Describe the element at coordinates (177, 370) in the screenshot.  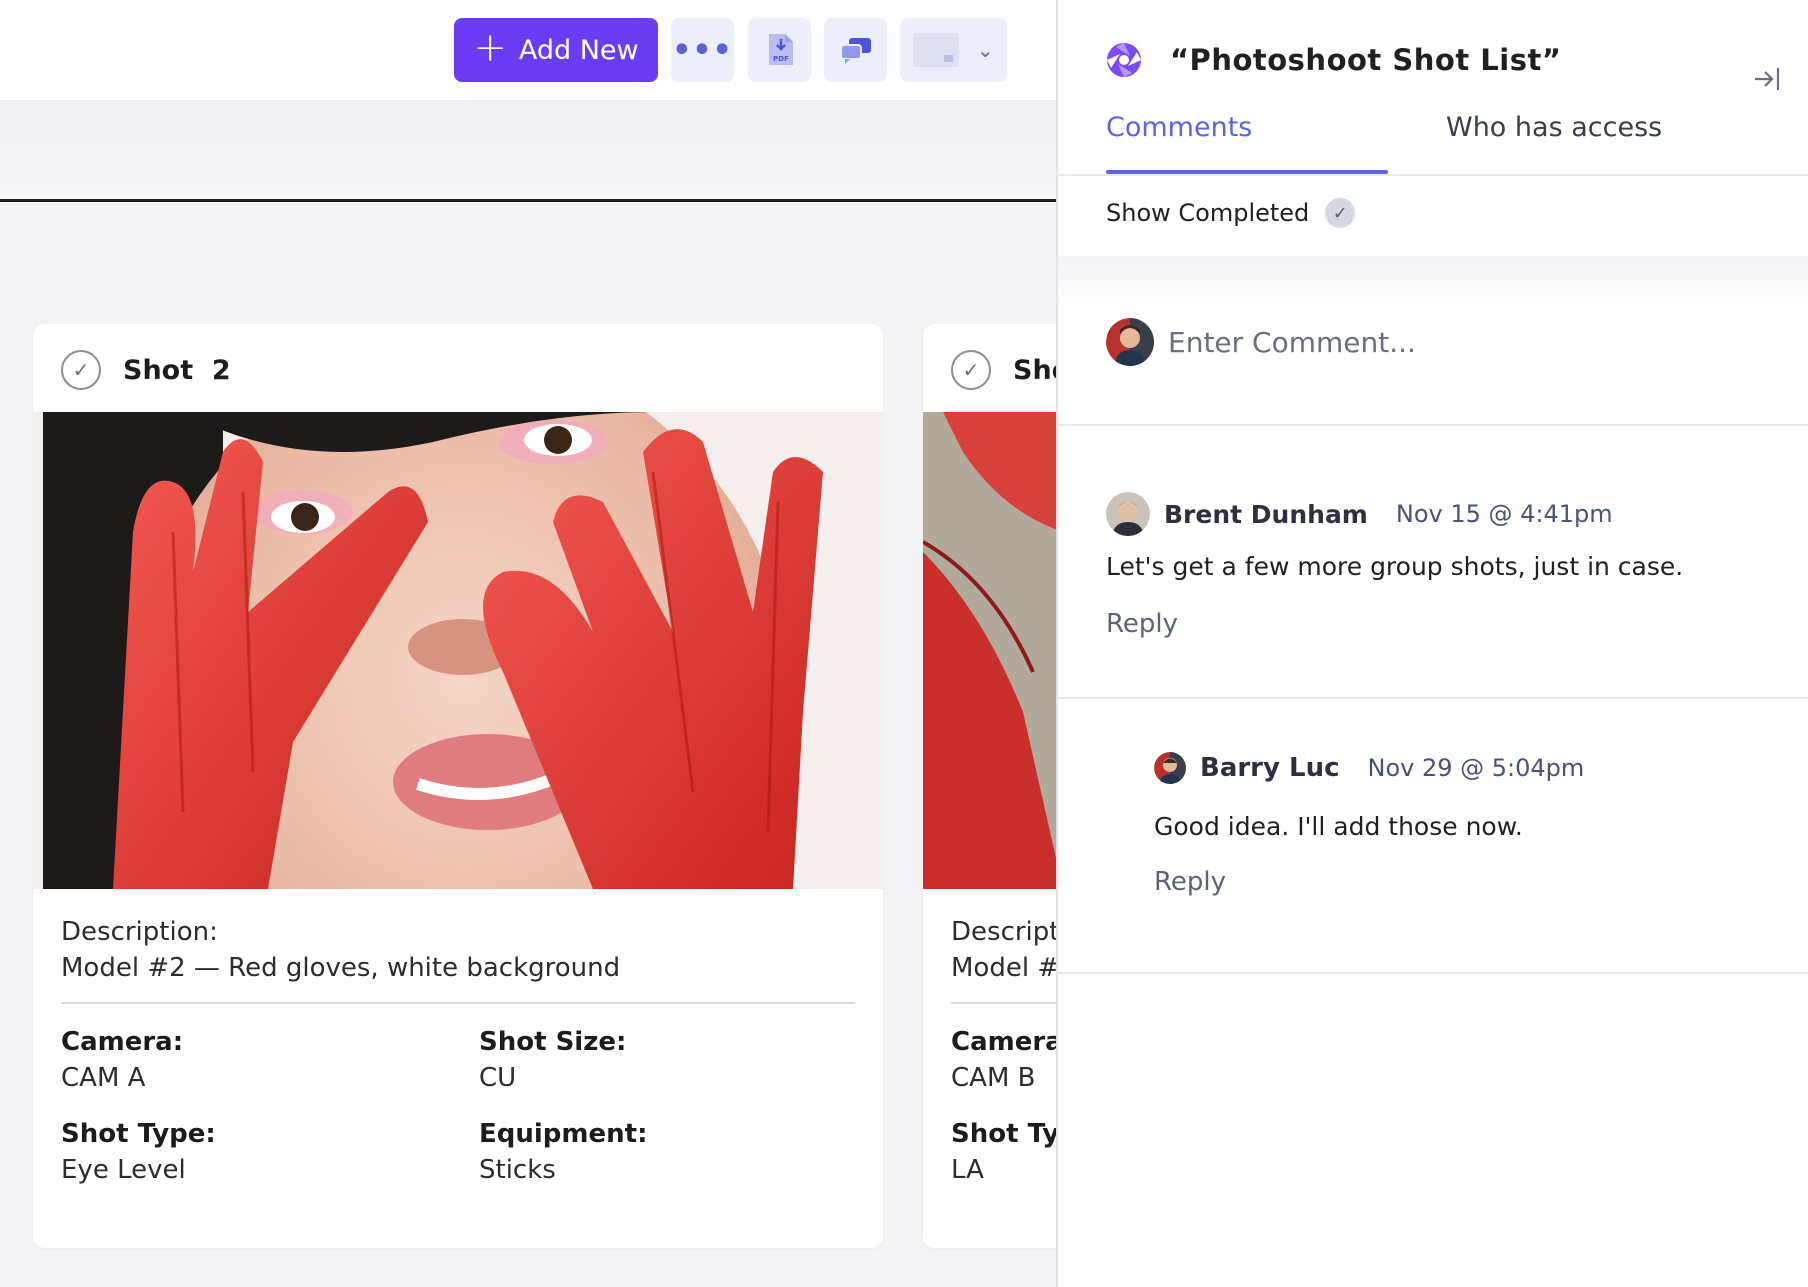
I see `shot-title: Shot 2` at that location.